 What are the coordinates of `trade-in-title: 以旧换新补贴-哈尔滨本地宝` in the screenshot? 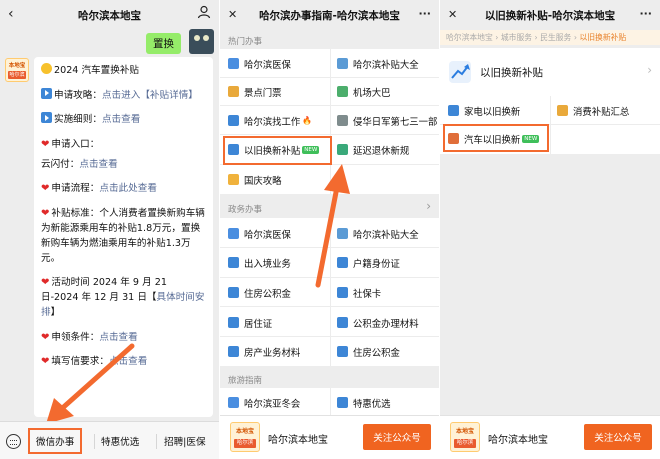 It's located at (550, 15).